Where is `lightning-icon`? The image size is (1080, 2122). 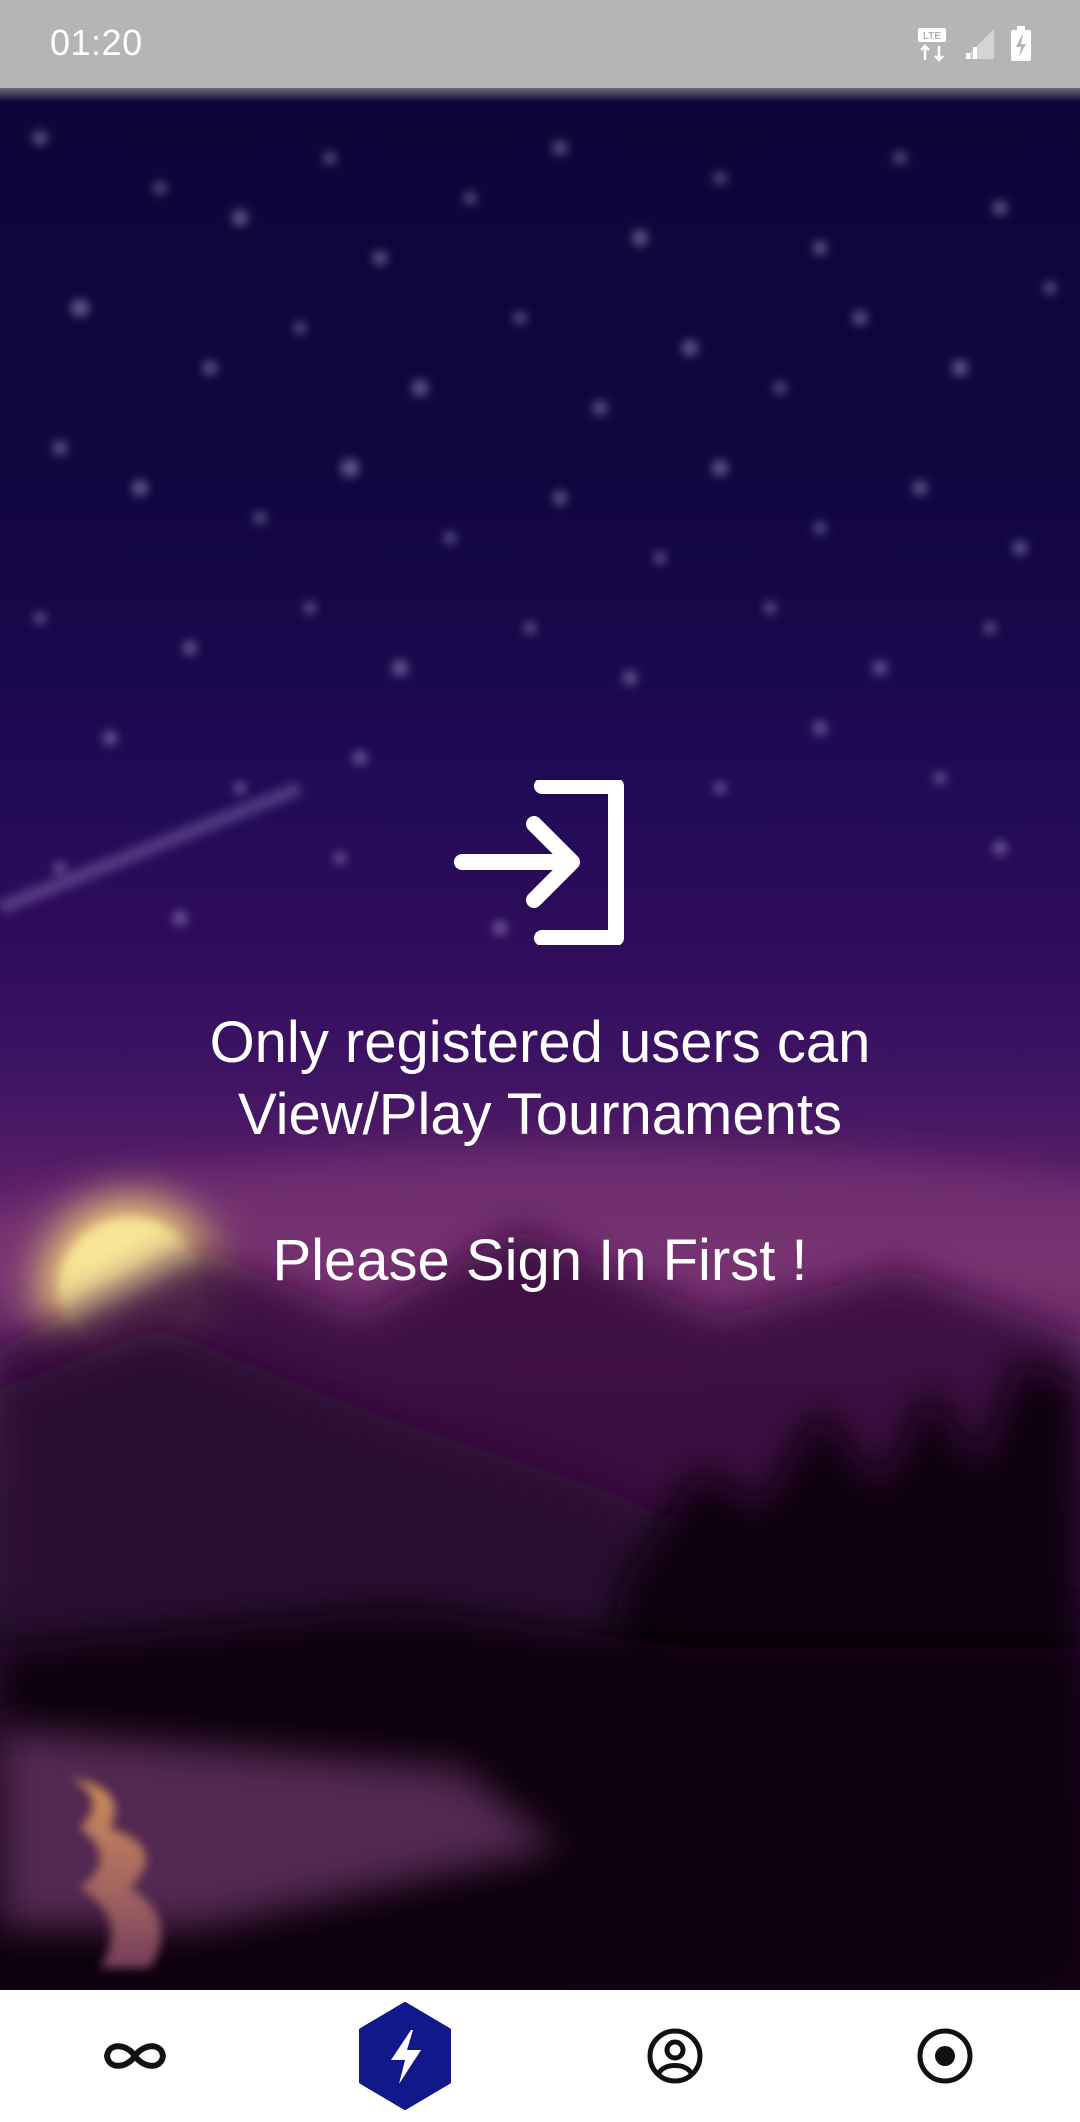
lightning-icon is located at coordinates (405, 2056).